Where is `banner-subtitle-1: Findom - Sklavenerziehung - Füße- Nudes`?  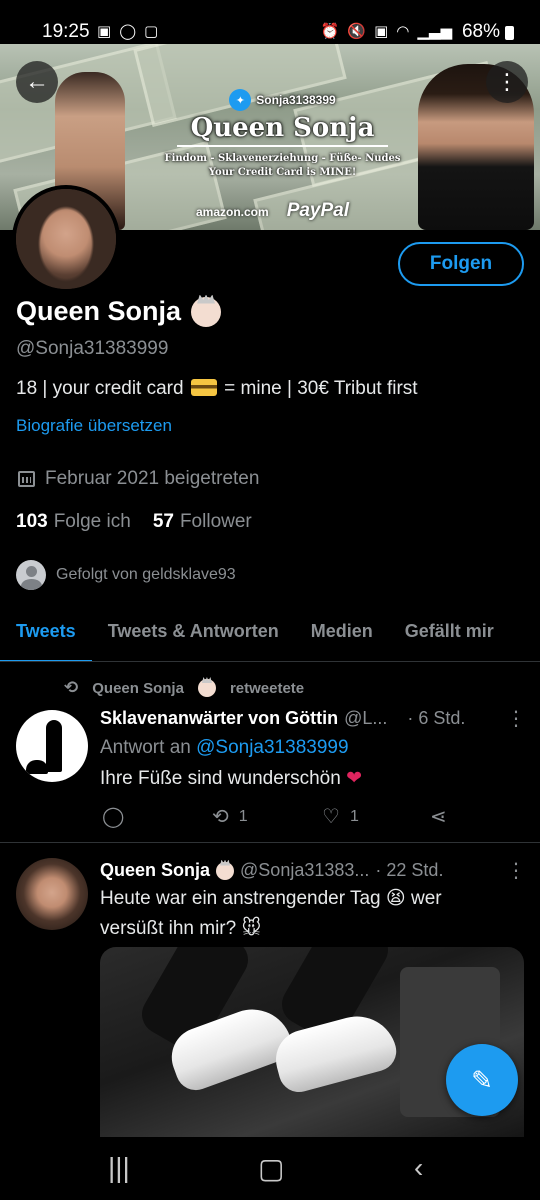
banner-subtitle-1: Findom - Sklavenerziehung - Füße- Nudes is located at coordinates (282, 158).